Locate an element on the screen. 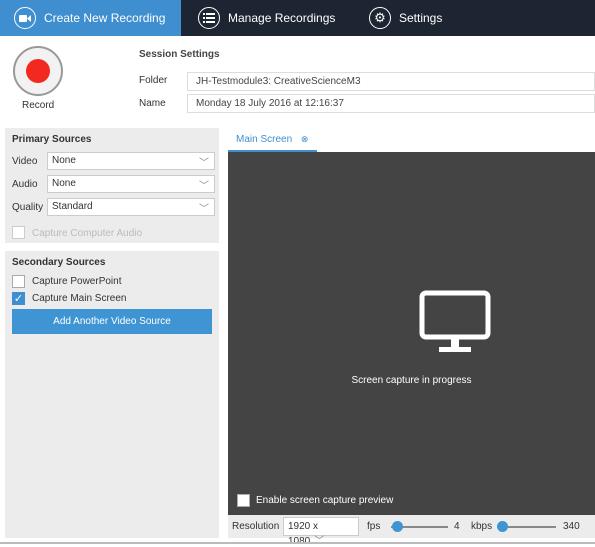 This screenshot has height=547, width=595. folder-field: JH-Testmodule3: CreativeScienceM3 is located at coordinates (391, 81).